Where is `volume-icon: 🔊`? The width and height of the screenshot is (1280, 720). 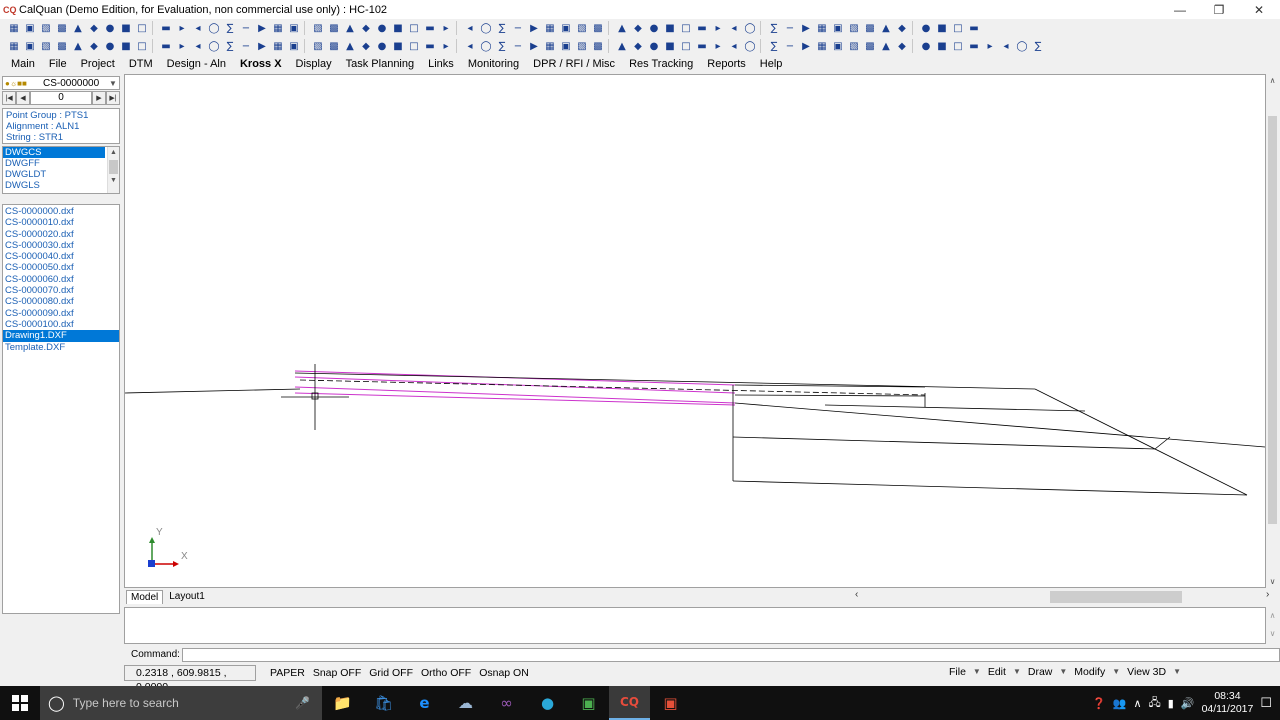 volume-icon: 🔊 is located at coordinates (1188, 703).